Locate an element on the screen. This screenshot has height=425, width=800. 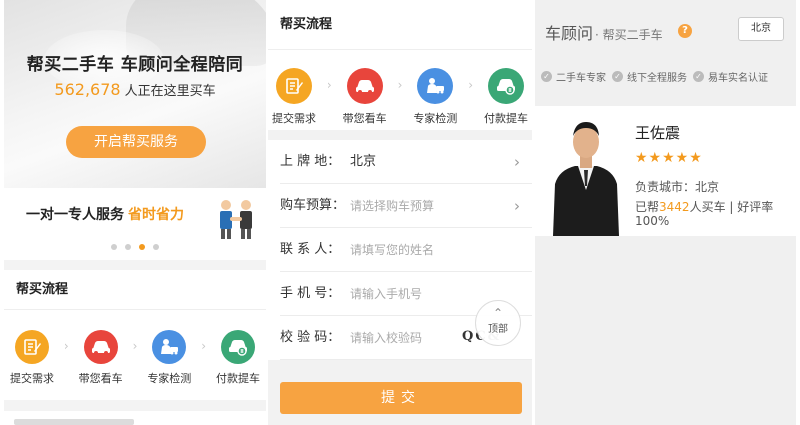
process-section-title: 帮买流程 is located at coordinates (400, 25).